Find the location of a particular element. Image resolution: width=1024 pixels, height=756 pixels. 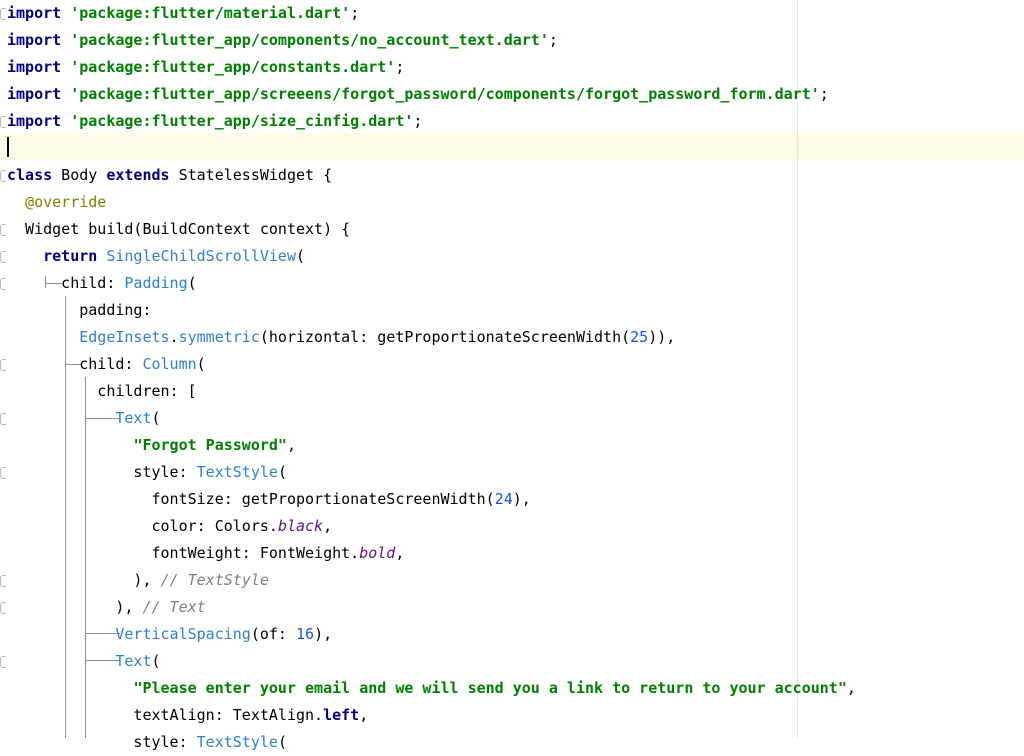

code-token: extends is located at coordinates (138, 175).